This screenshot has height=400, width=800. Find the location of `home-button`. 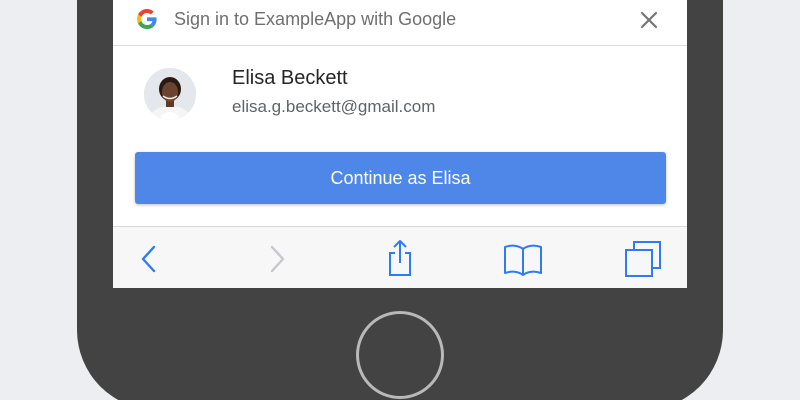

home-button is located at coordinates (400, 355).